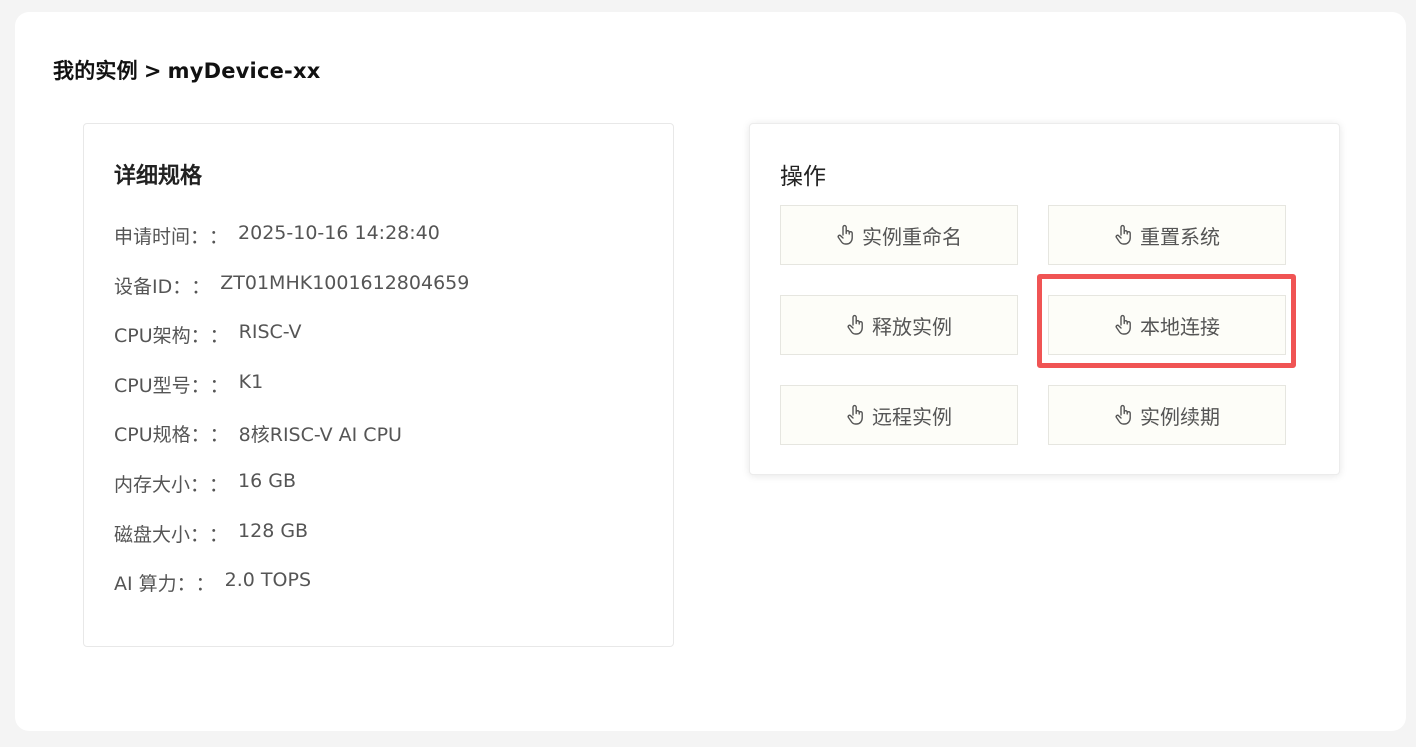  Describe the element at coordinates (158, 176) in the screenshot. I see `spec-title: 详细规格` at that location.